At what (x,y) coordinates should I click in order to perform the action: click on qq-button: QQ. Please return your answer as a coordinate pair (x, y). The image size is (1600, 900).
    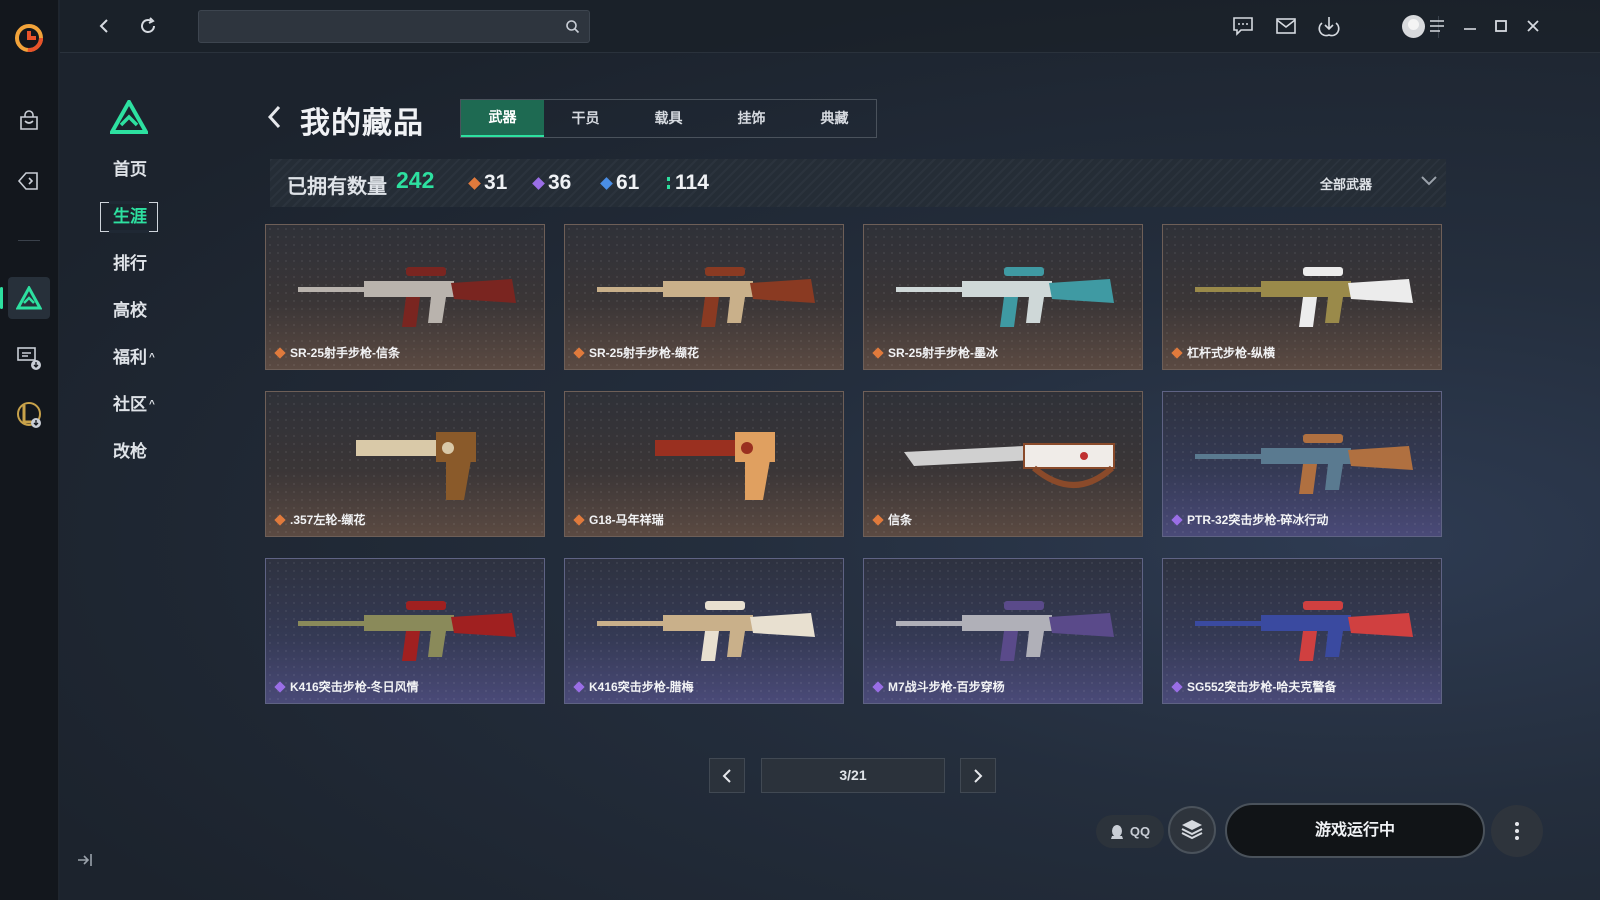
    Looking at the image, I should click on (1130, 831).